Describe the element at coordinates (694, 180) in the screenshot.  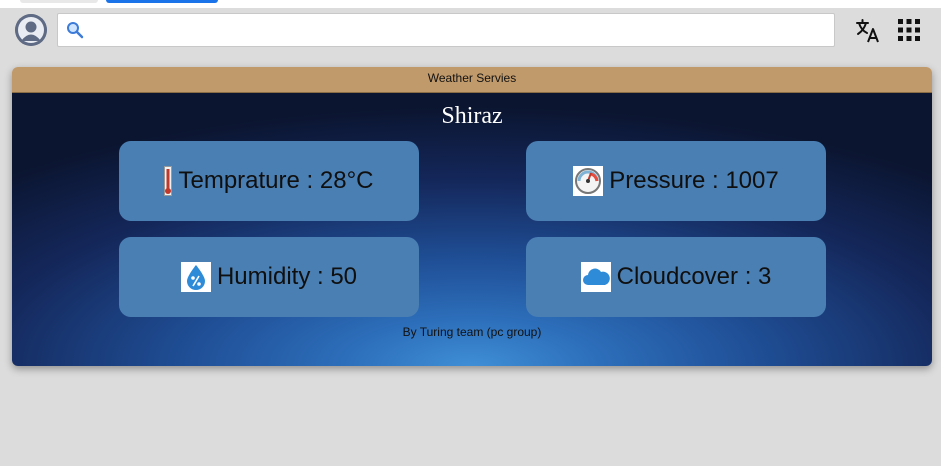
I see `pressure-label: Pressure : 1007` at that location.